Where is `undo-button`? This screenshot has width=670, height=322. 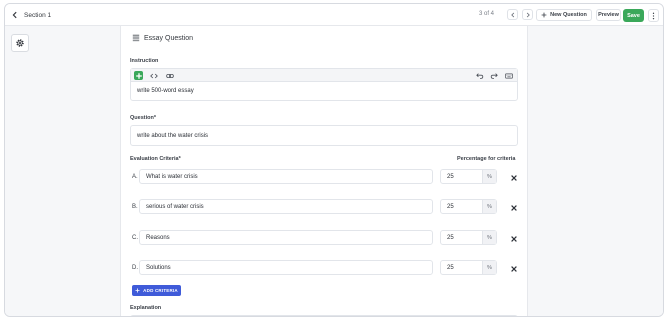
undo-button is located at coordinates (479, 75).